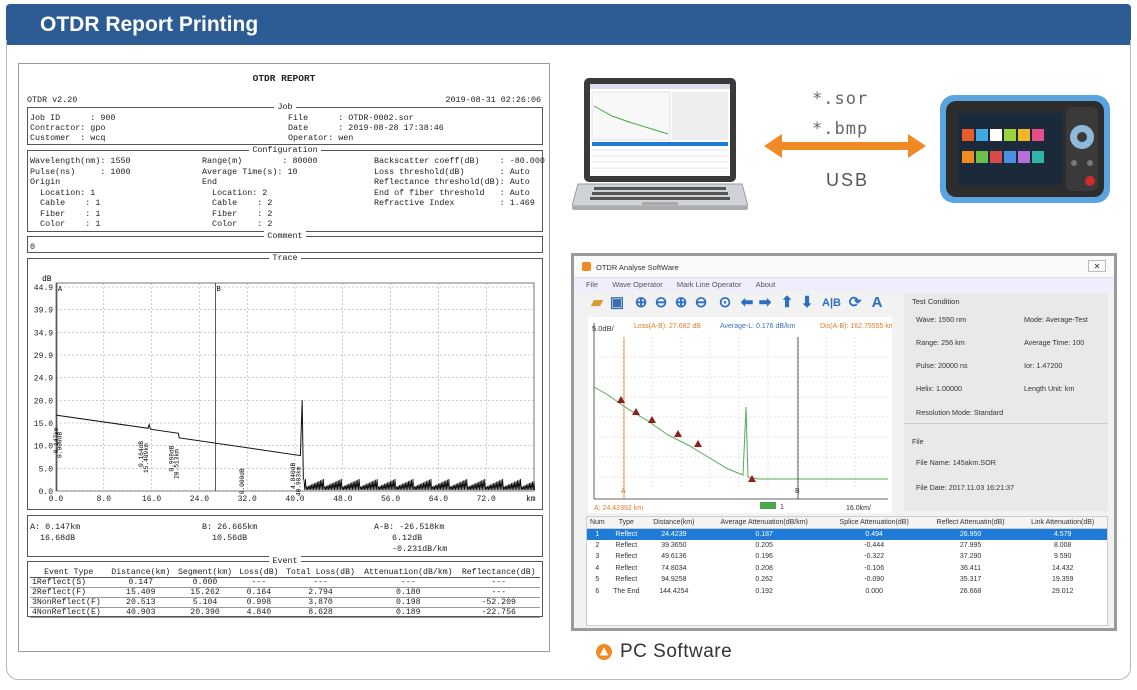  Describe the element at coordinates (45, 182) in the screenshot. I see `config-line: Origin` at that location.